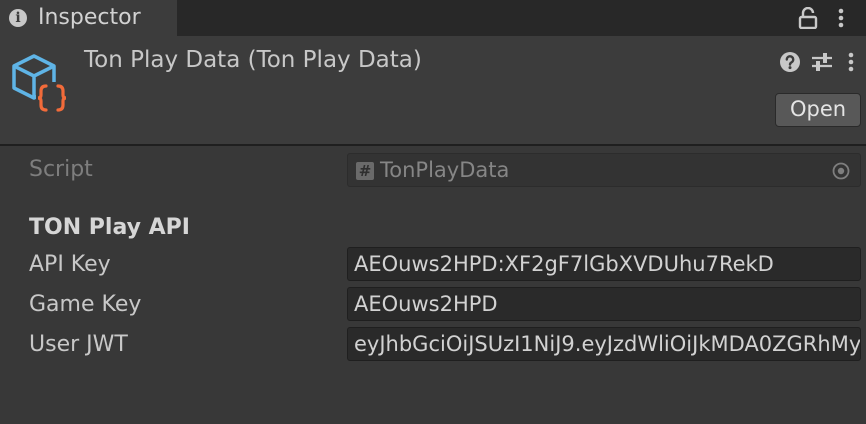 The image size is (866, 424). What do you see at coordinates (18, 18) in the screenshot?
I see `info-icon: i` at bounding box center [18, 18].